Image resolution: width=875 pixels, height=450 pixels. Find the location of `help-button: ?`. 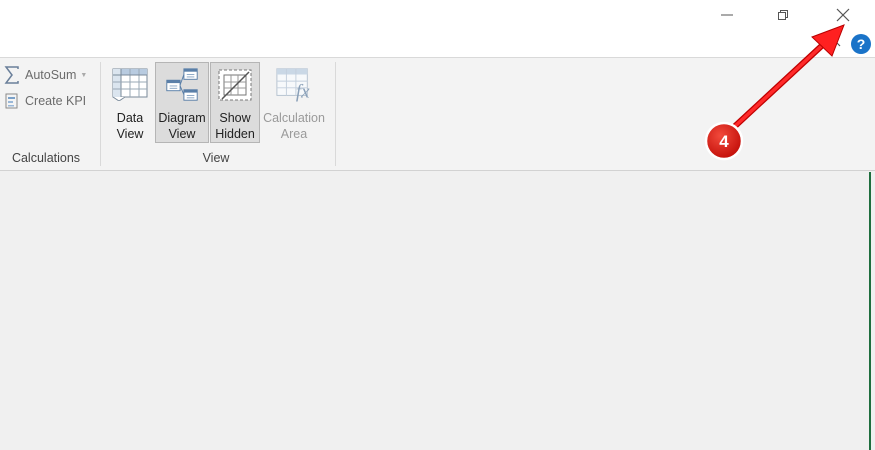

help-button: ? is located at coordinates (861, 44).